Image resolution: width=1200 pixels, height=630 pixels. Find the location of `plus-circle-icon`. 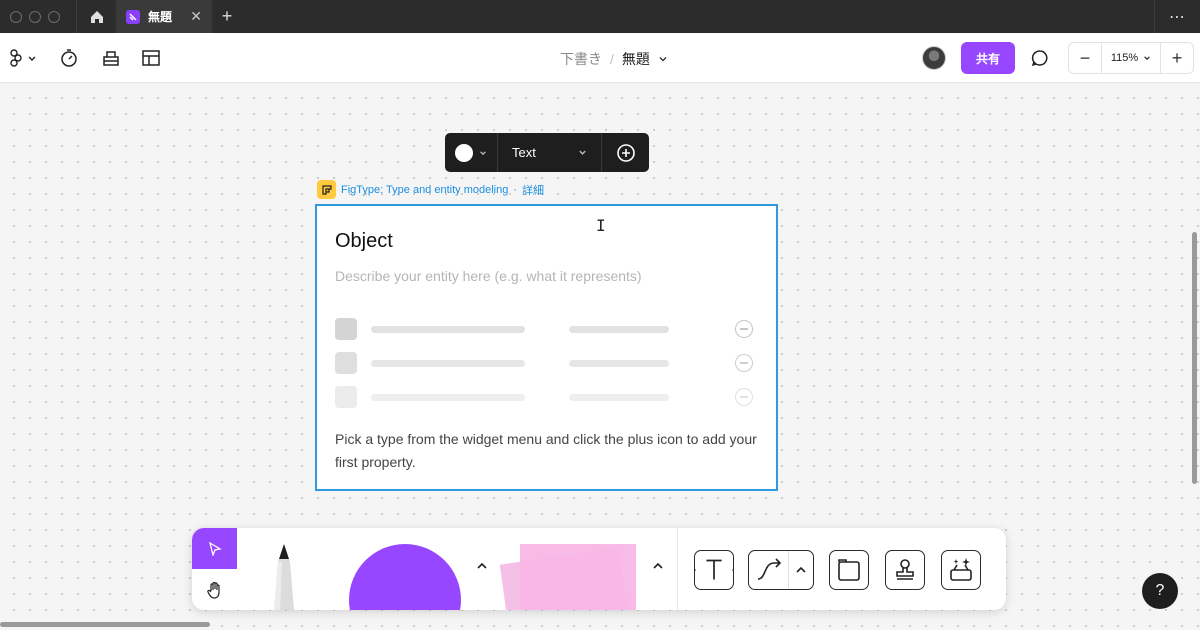

plus-circle-icon is located at coordinates (625, 152).